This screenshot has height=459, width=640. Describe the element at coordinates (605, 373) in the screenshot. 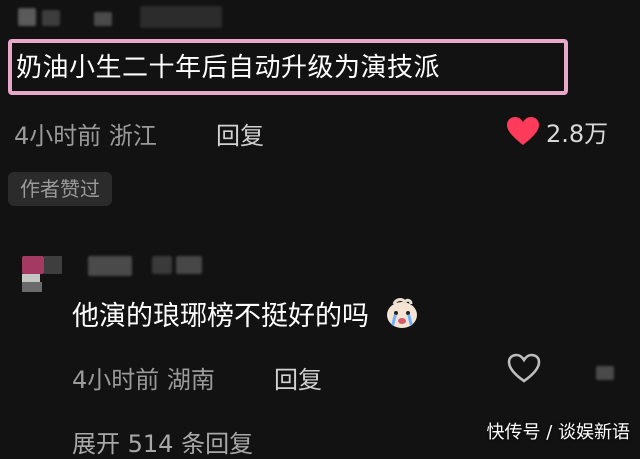

I see `blurred-mark` at that location.